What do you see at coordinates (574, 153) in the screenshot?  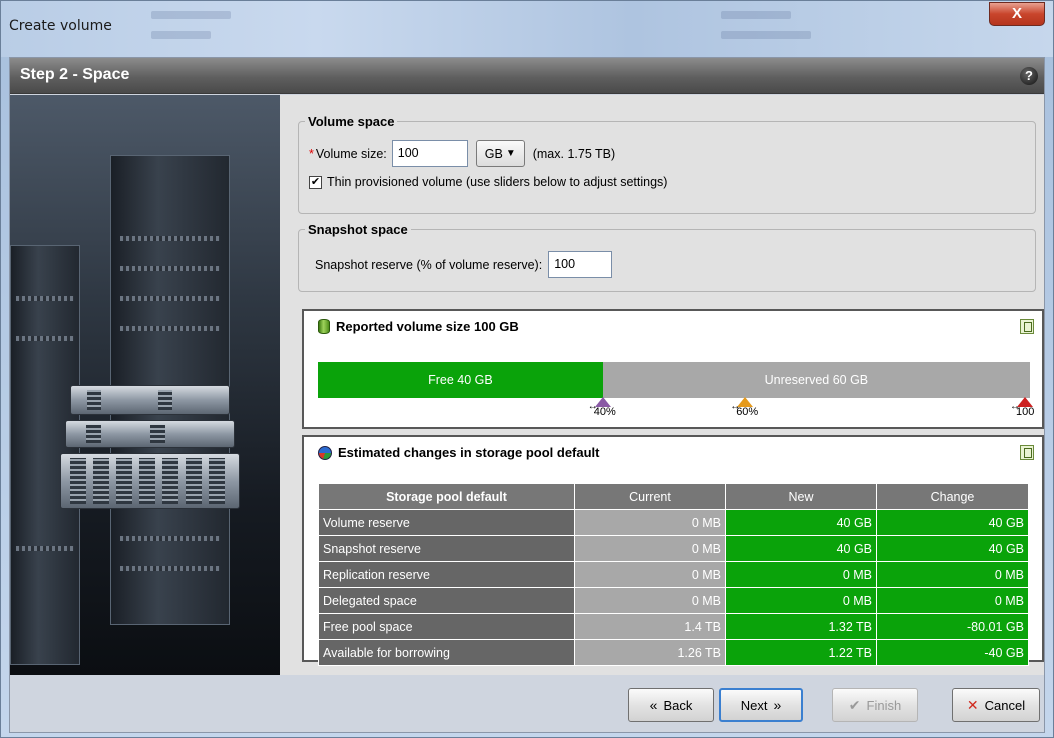 I see `max-size-text: (max. 1.75 TB)` at bounding box center [574, 153].